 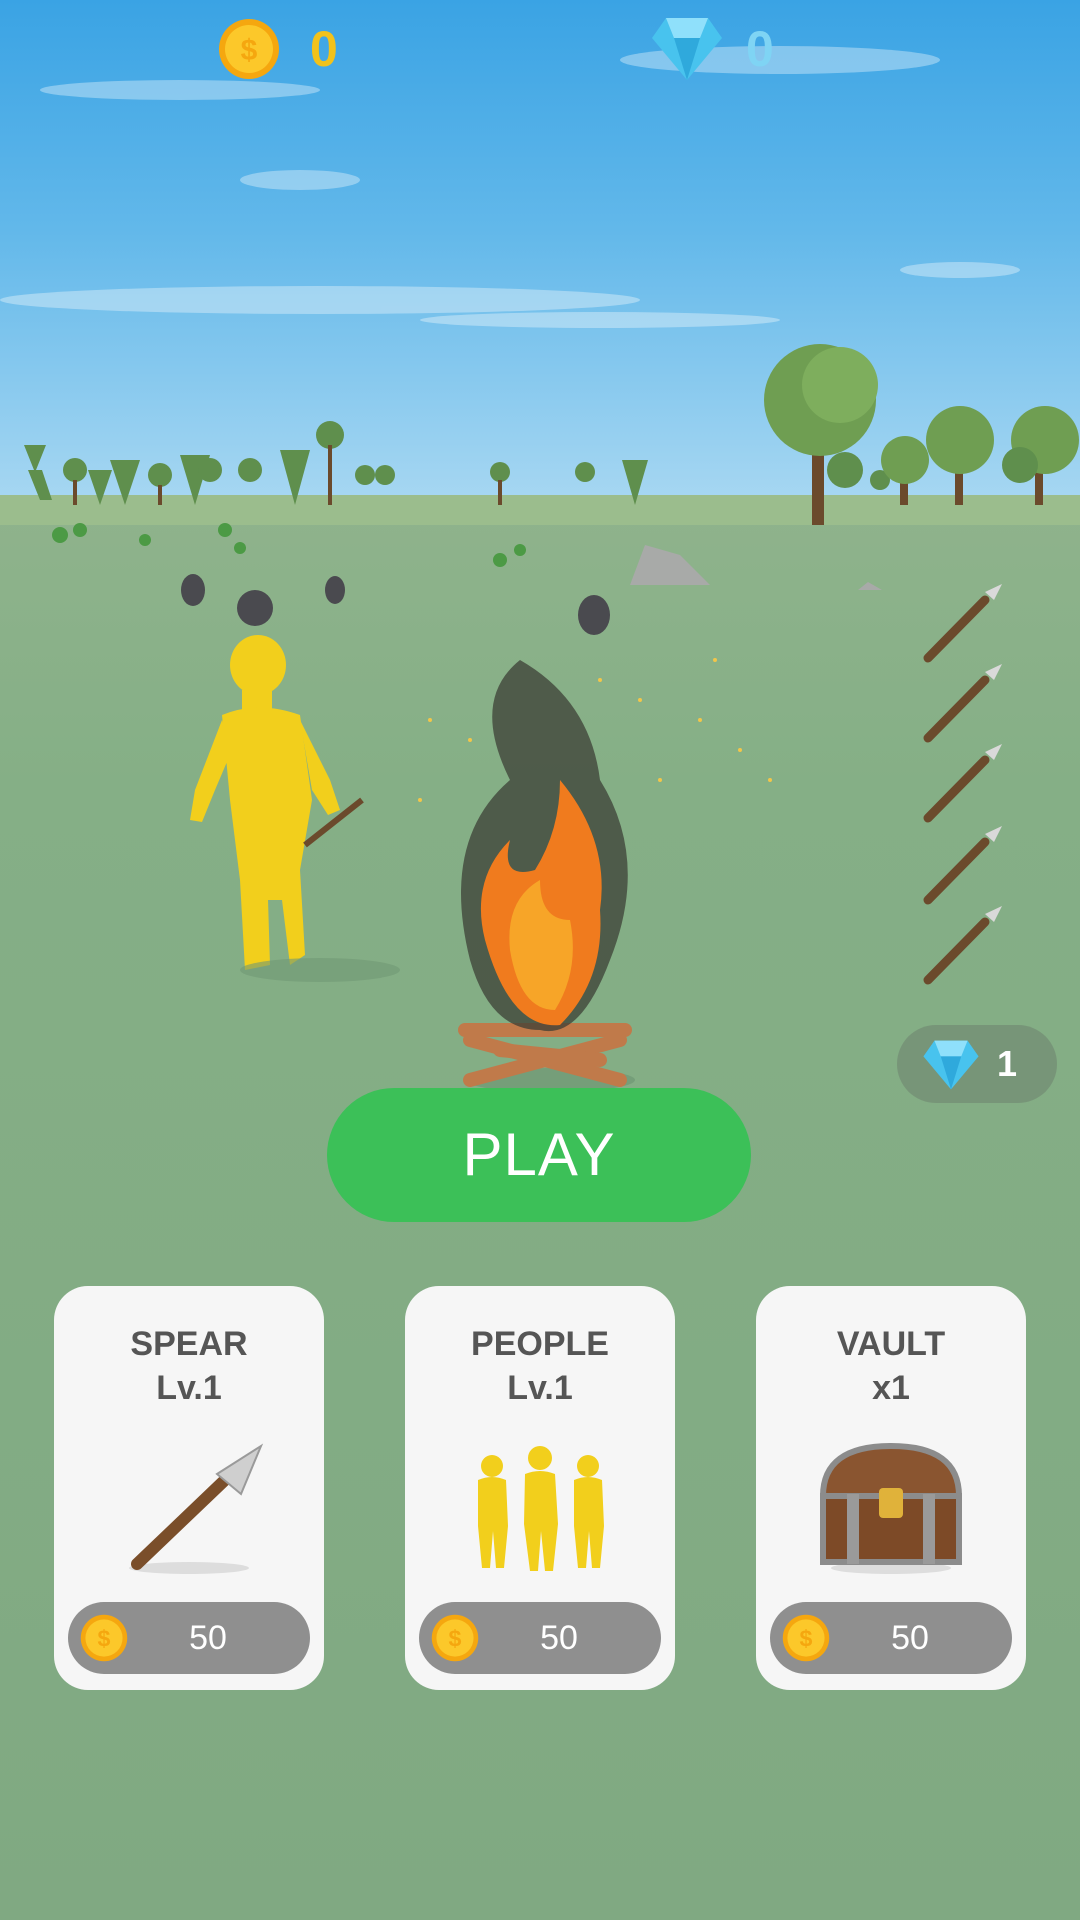 I want to click on buy-spear-button: $ 50, so click(x=189, y=1638).